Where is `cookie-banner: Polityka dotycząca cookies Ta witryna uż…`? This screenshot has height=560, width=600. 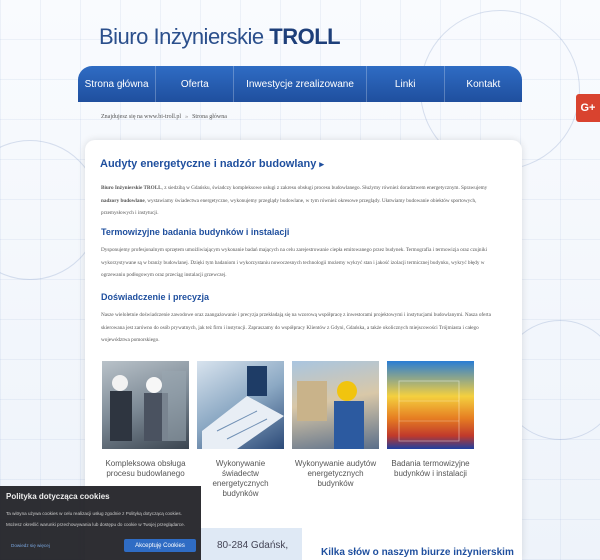 cookie-banner: Polityka dotycząca cookies Ta witryna uż… is located at coordinates (100, 523).